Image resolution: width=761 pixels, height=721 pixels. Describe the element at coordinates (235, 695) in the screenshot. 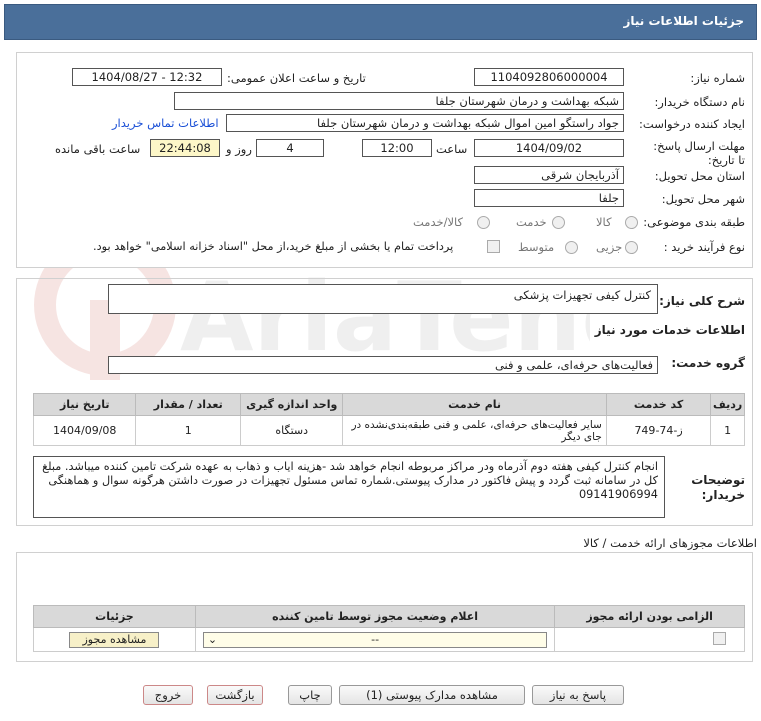

I see `back-button: بازگشت` at that location.